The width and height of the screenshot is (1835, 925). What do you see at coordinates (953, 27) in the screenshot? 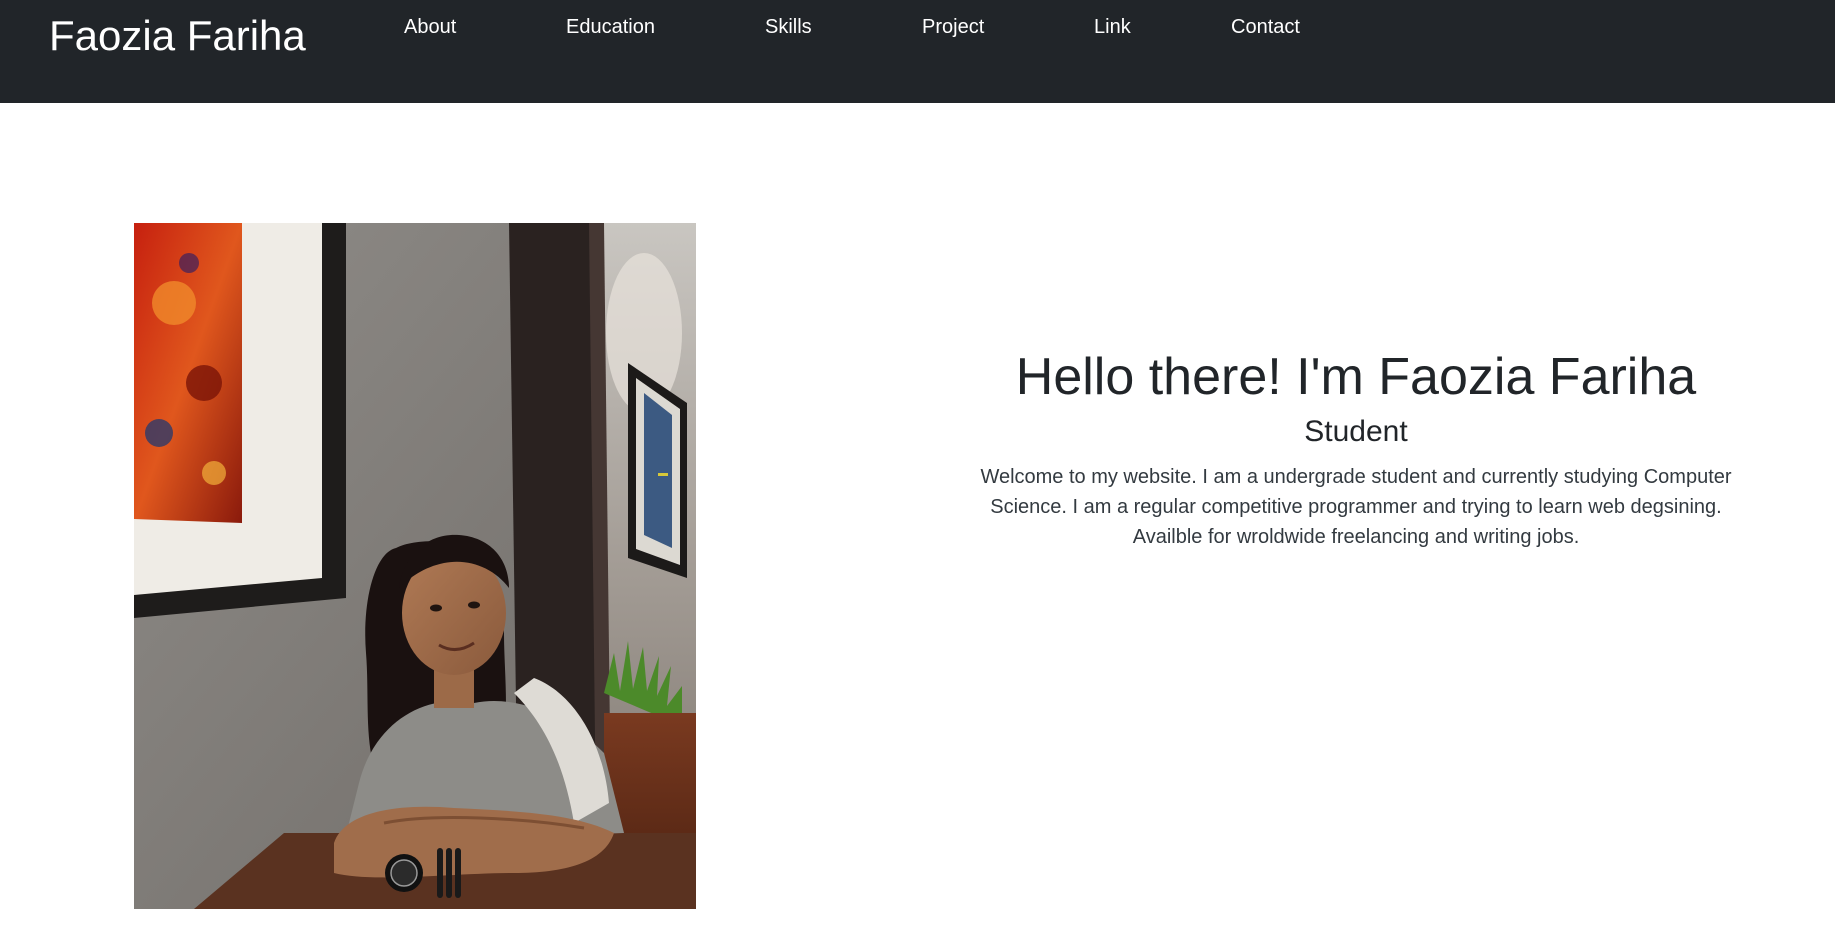
I see `nav-link-project: Project` at bounding box center [953, 27].